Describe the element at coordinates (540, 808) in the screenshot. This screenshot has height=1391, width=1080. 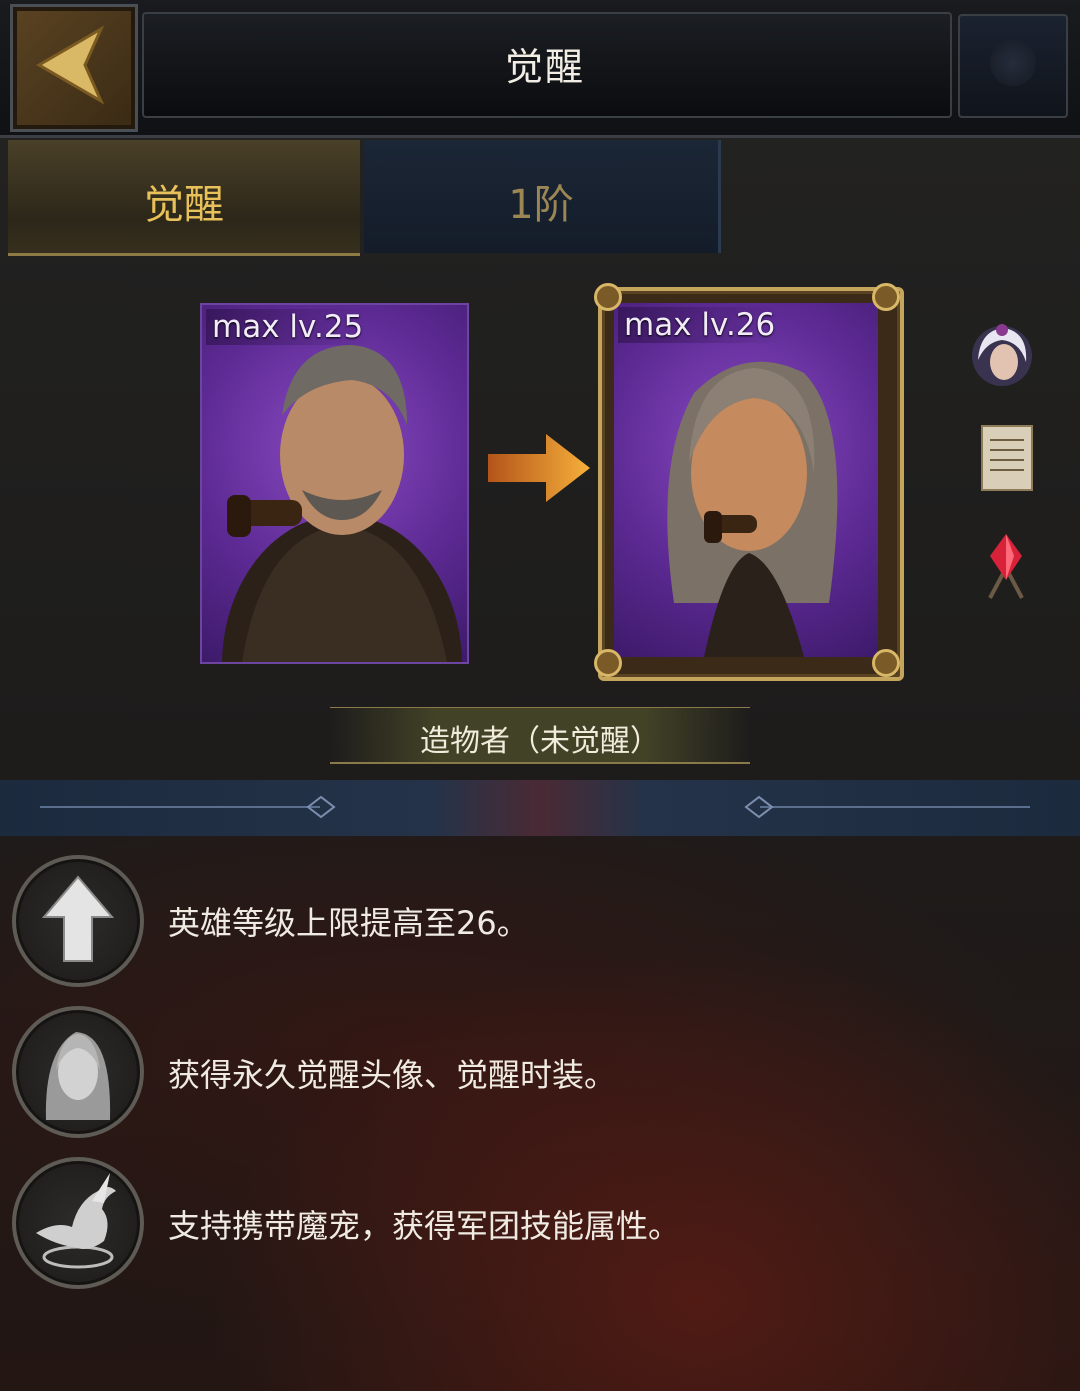
I see `section-divider` at that location.